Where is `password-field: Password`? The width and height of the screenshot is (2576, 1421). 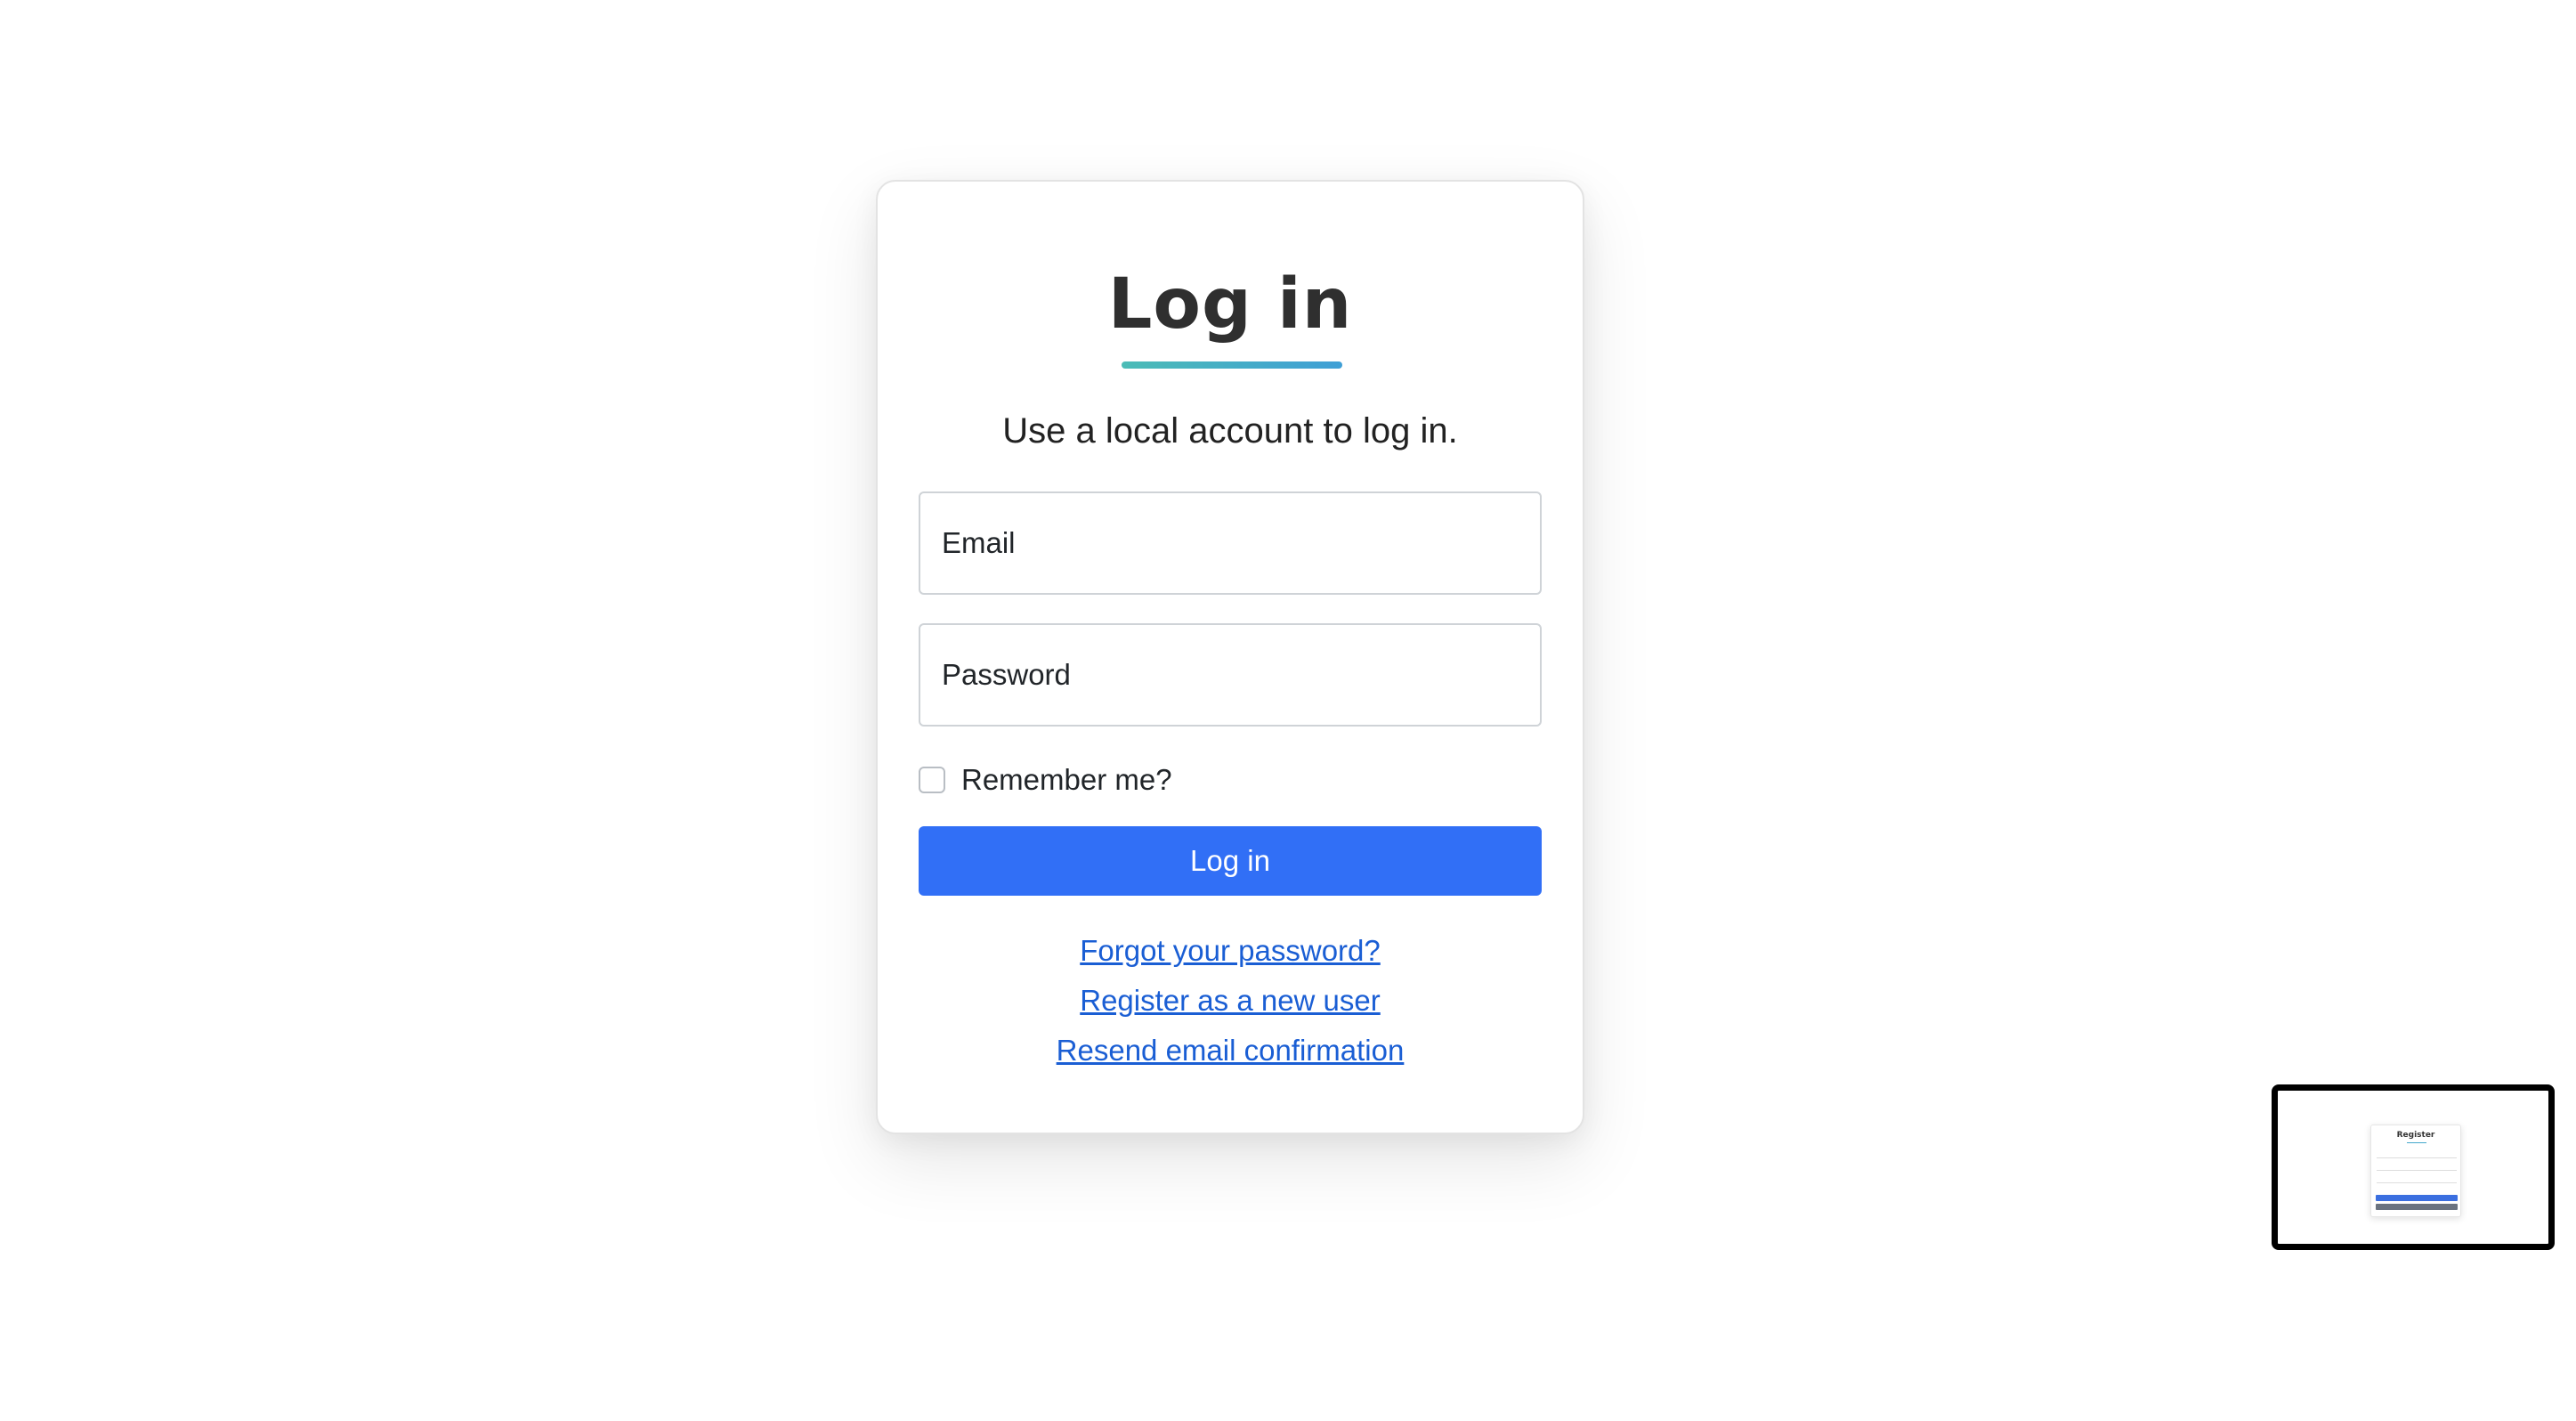
password-field: Password is located at coordinates (1231, 675).